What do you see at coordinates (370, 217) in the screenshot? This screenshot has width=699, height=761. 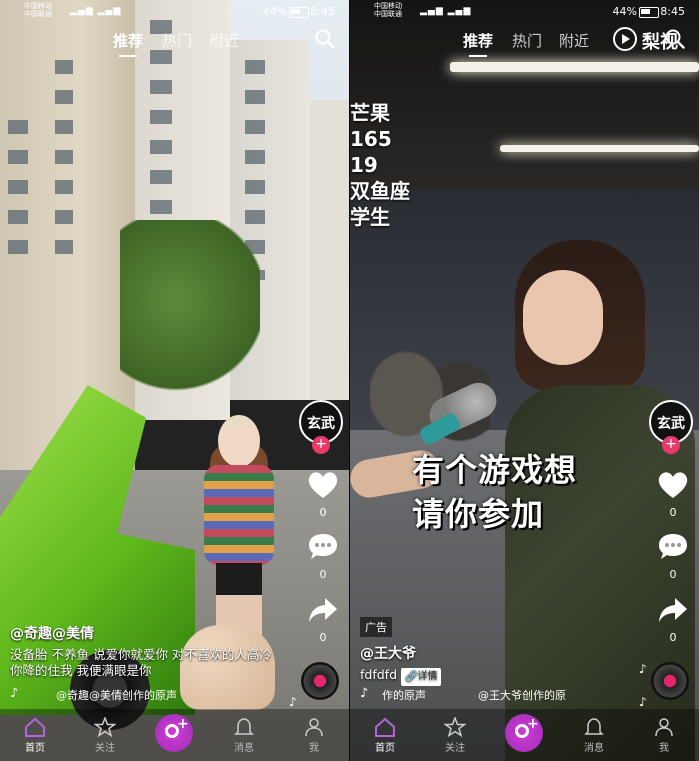 I see `info-line: 学生` at bounding box center [370, 217].